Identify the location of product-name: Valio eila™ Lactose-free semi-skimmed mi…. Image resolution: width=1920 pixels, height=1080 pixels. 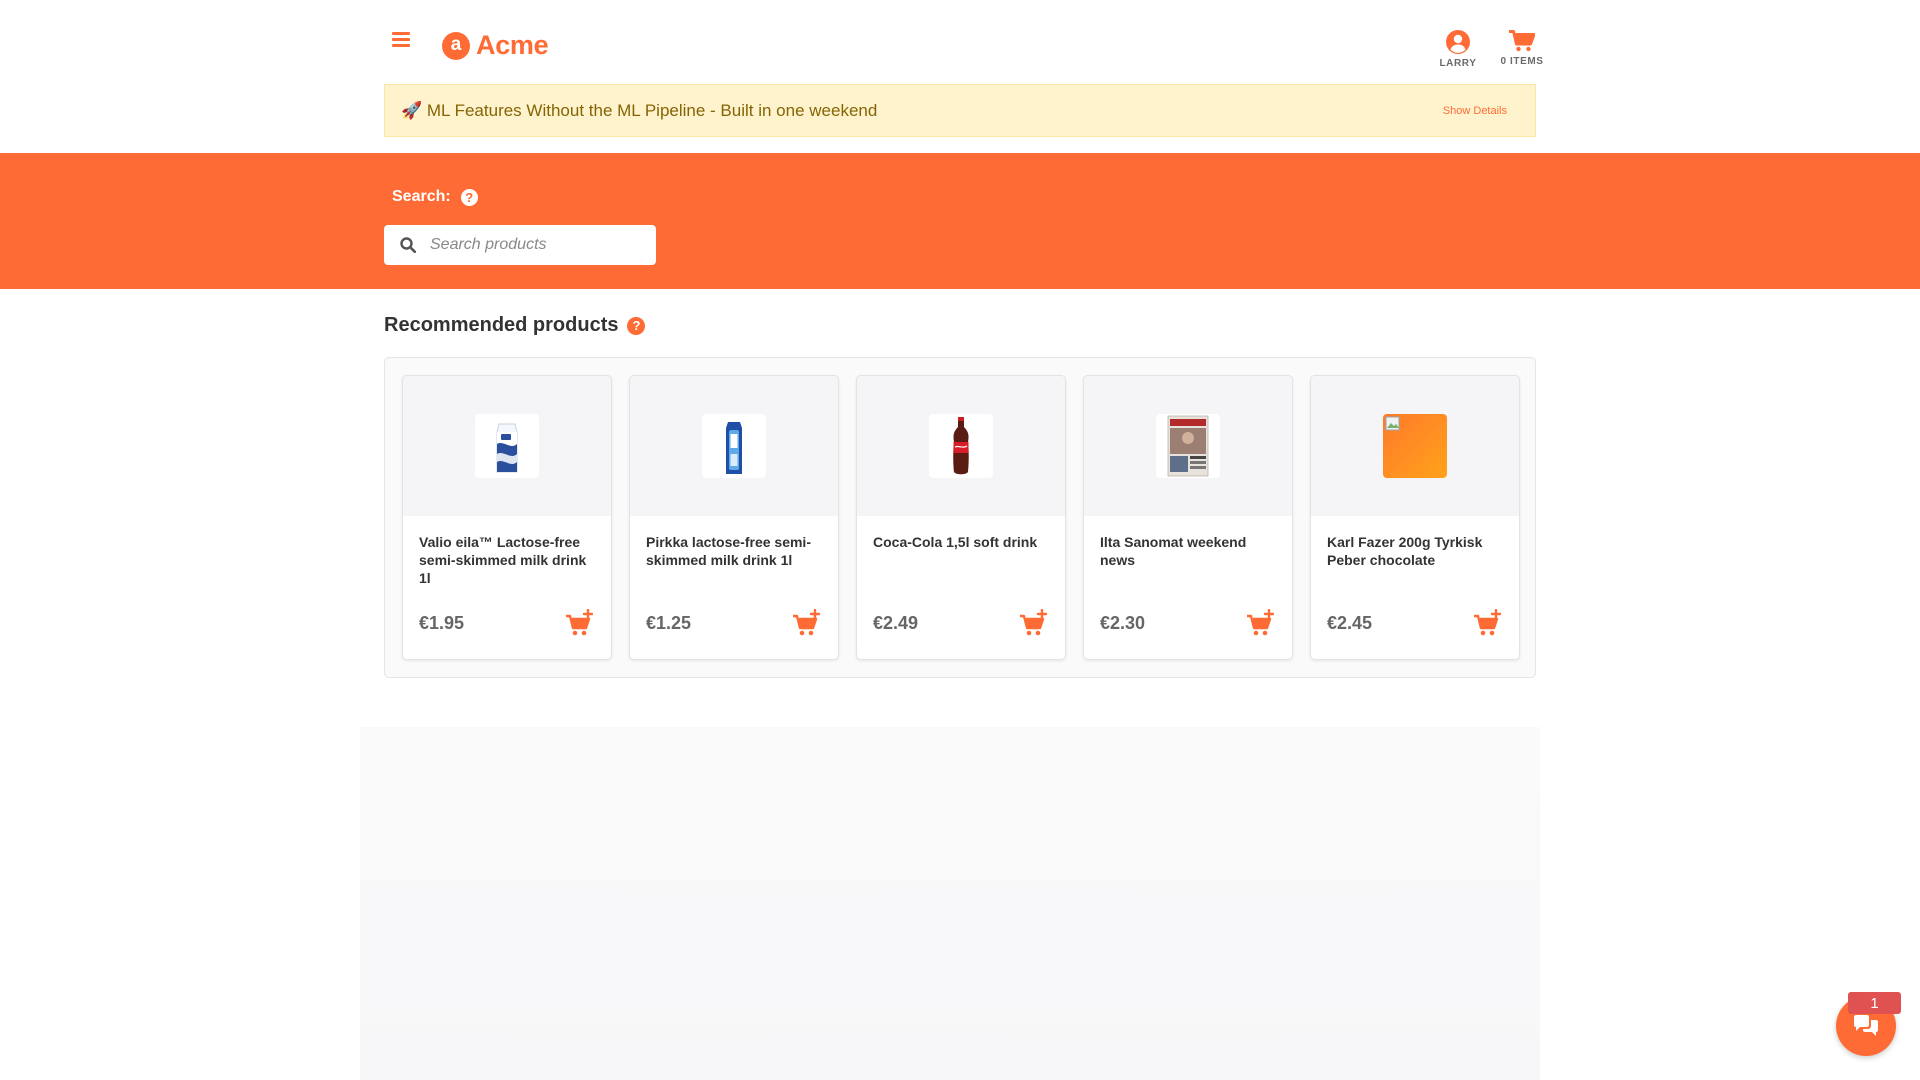
(503, 560).